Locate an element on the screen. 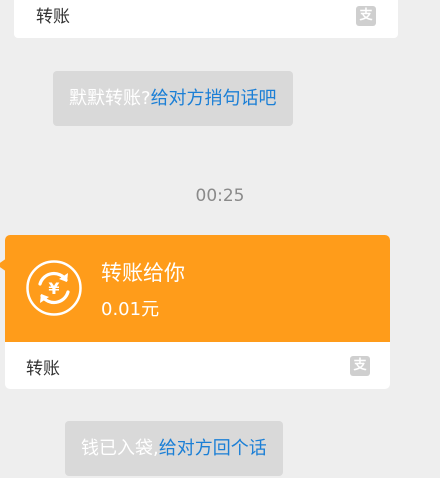 The height and width of the screenshot is (478, 440). notice-text: 钱已入袋, is located at coordinates (120, 448).